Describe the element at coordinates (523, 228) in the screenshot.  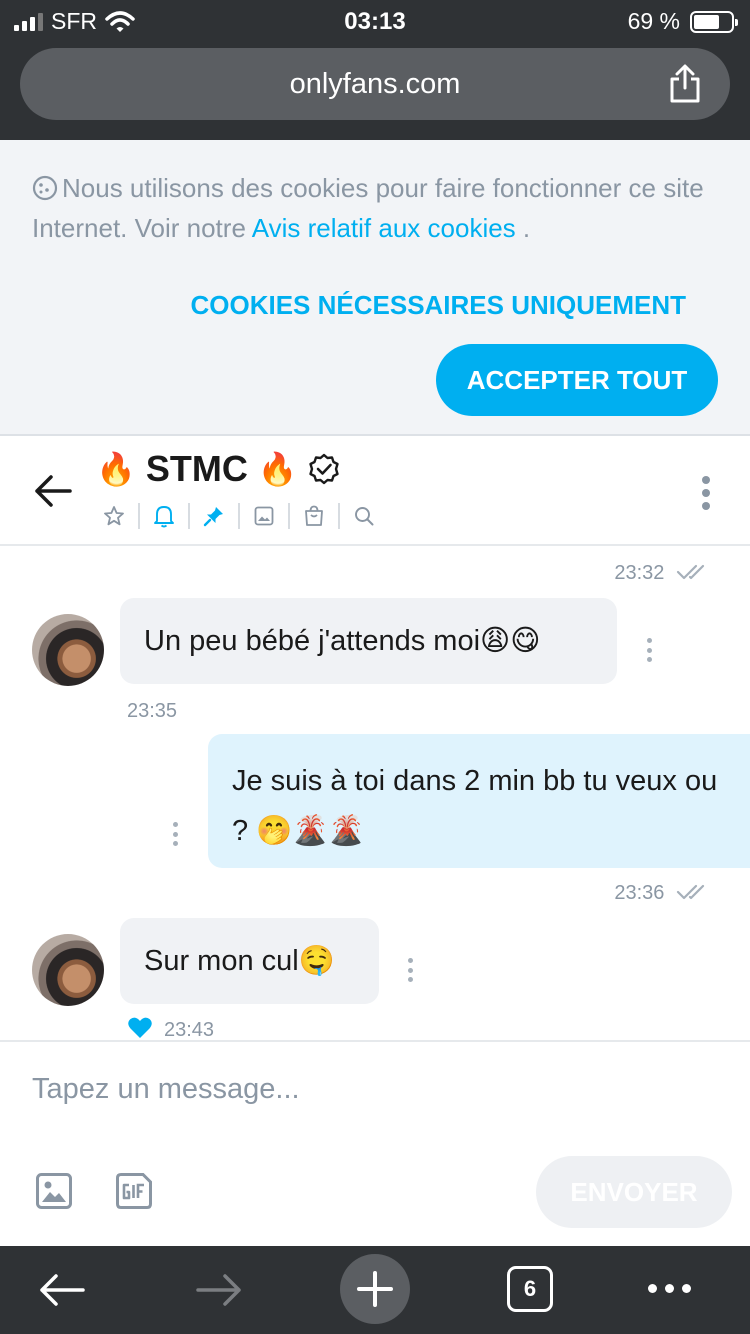
I see `cookie-message-end: .` at that location.